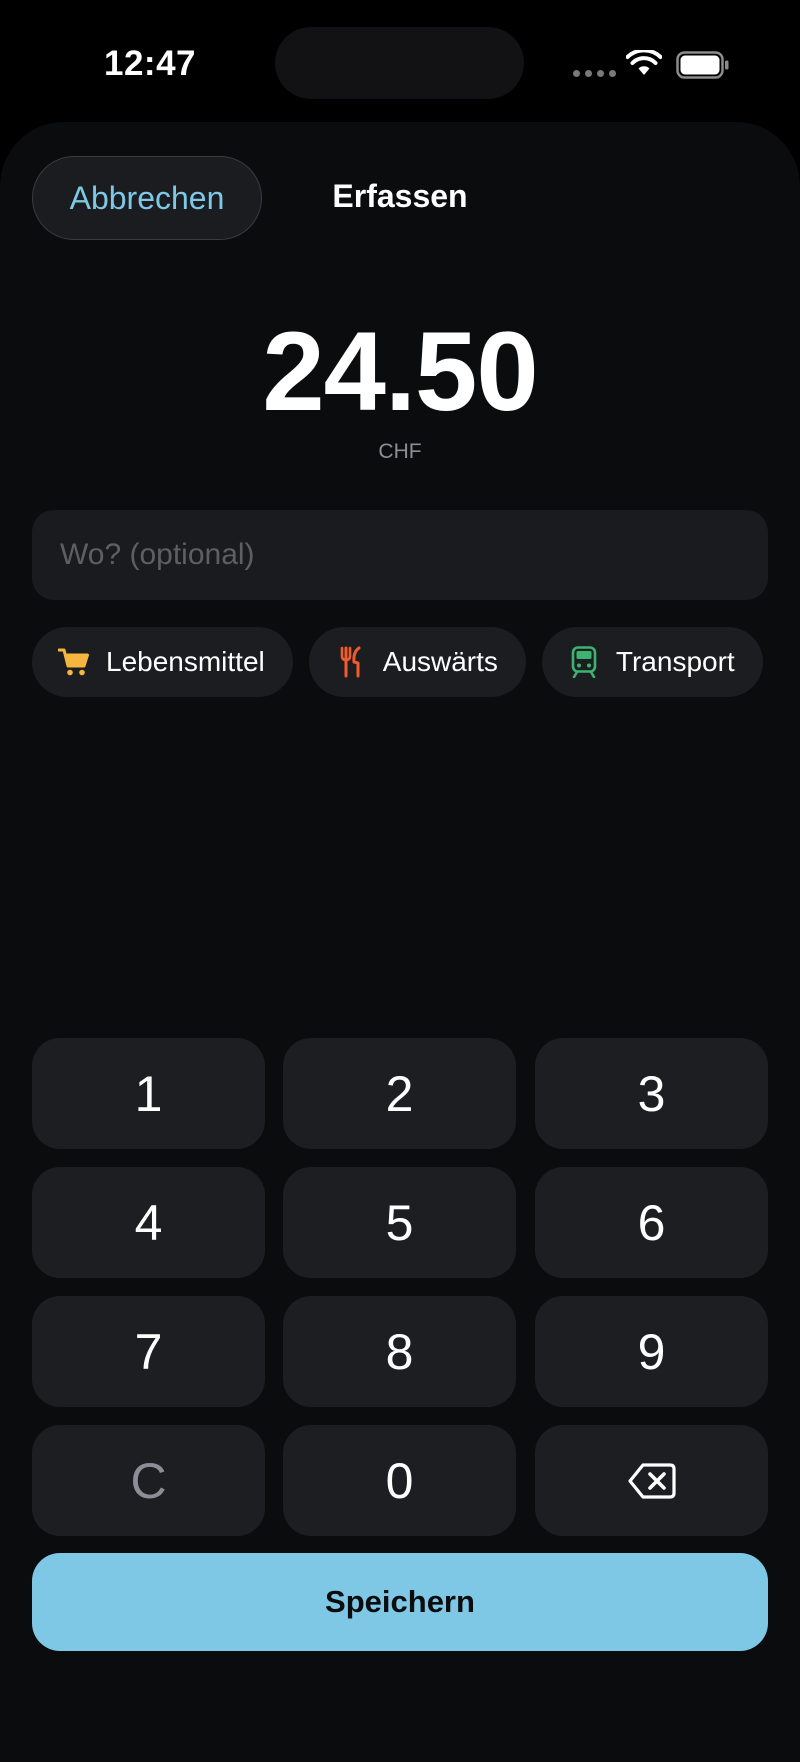 This screenshot has width=800, height=1762. Describe the element at coordinates (400, 451) in the screenshot. I see `currency-label: CHF` at that location.